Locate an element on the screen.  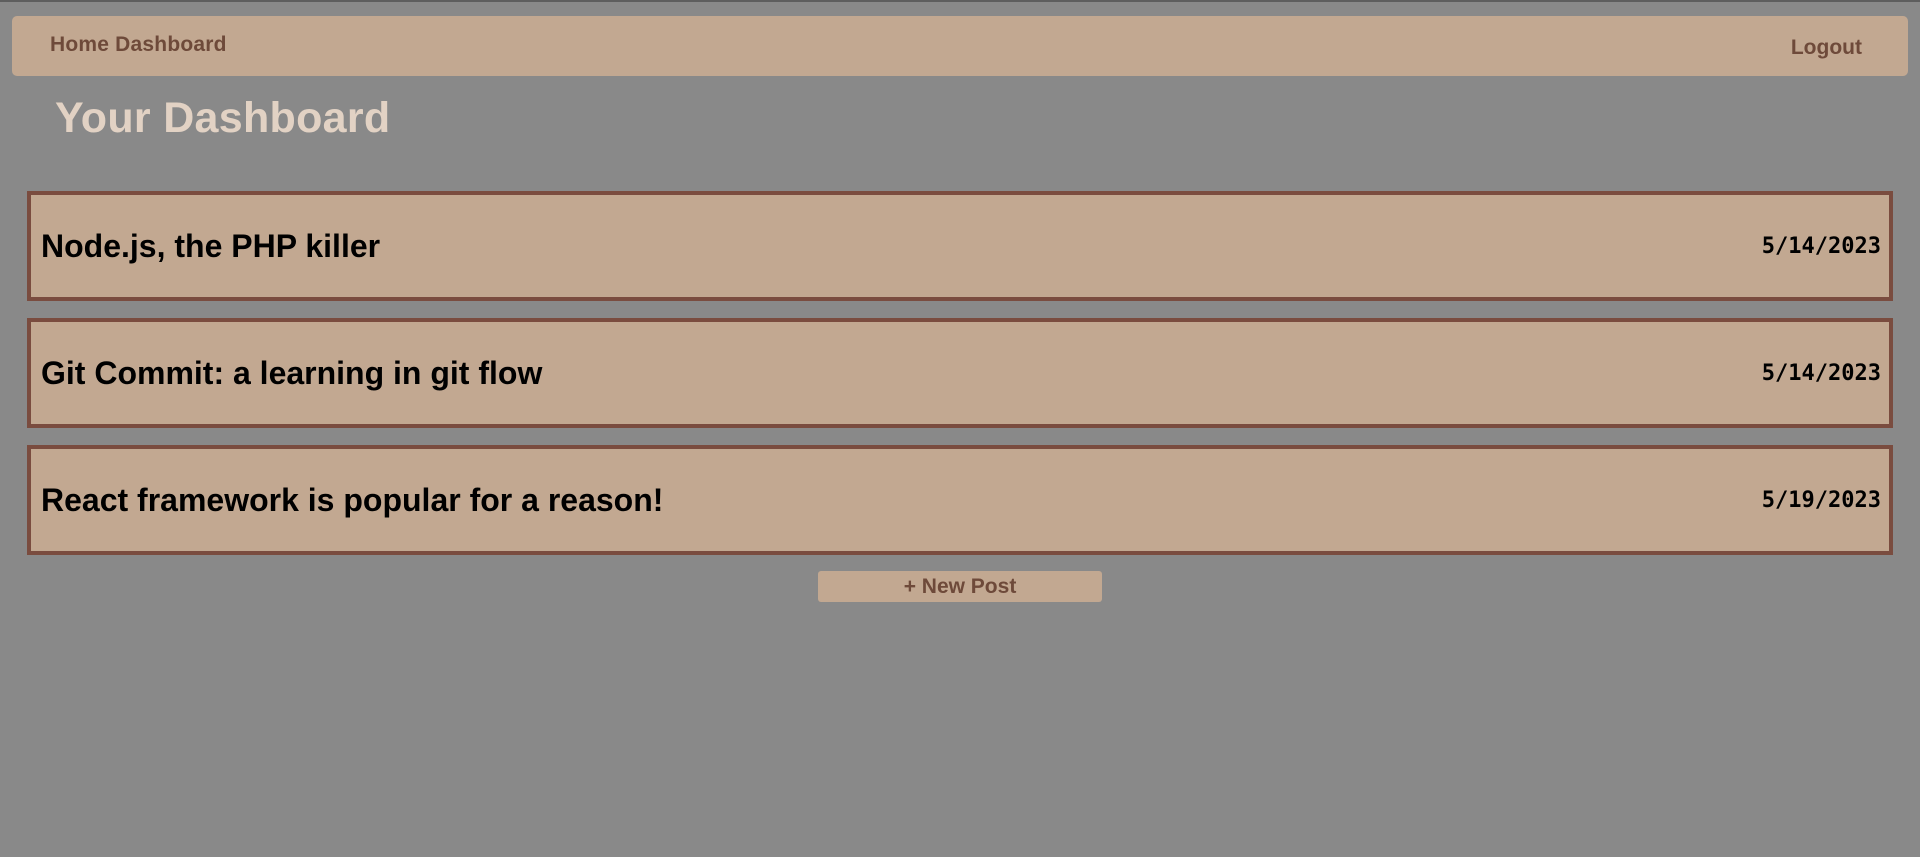
logout-link: Logout is located at coordinates (1826, 48).